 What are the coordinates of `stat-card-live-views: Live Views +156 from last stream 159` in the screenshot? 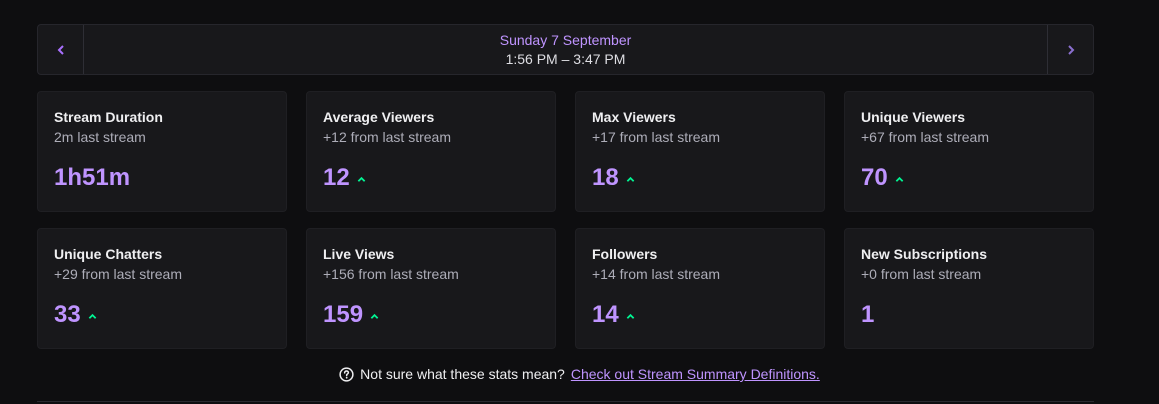 It's located at (431, 288).